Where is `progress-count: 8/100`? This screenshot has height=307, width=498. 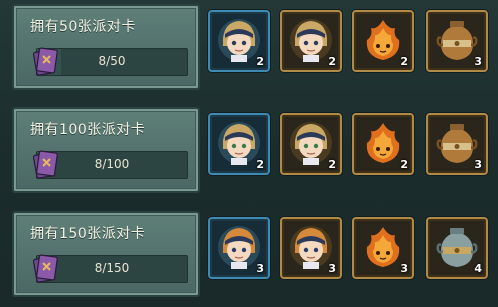
progress-count: 8/100 is located at coordinates (112, 164).